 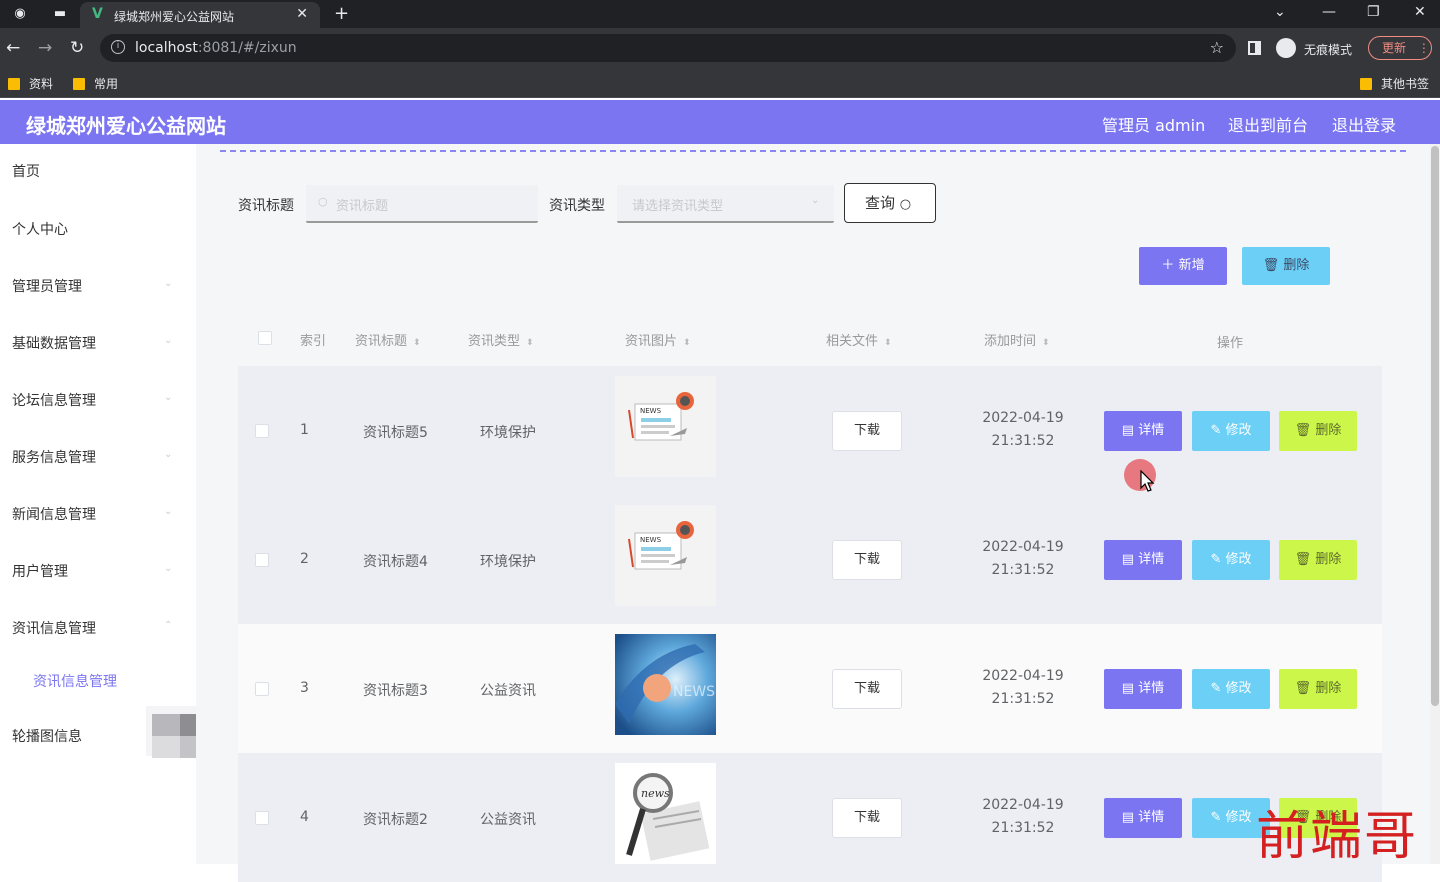 What do you see at coordinates (54, 400) in the screenshot?
I see `sidebar-item-forum: 论坛信息管理` at bounding box center [54, 400].